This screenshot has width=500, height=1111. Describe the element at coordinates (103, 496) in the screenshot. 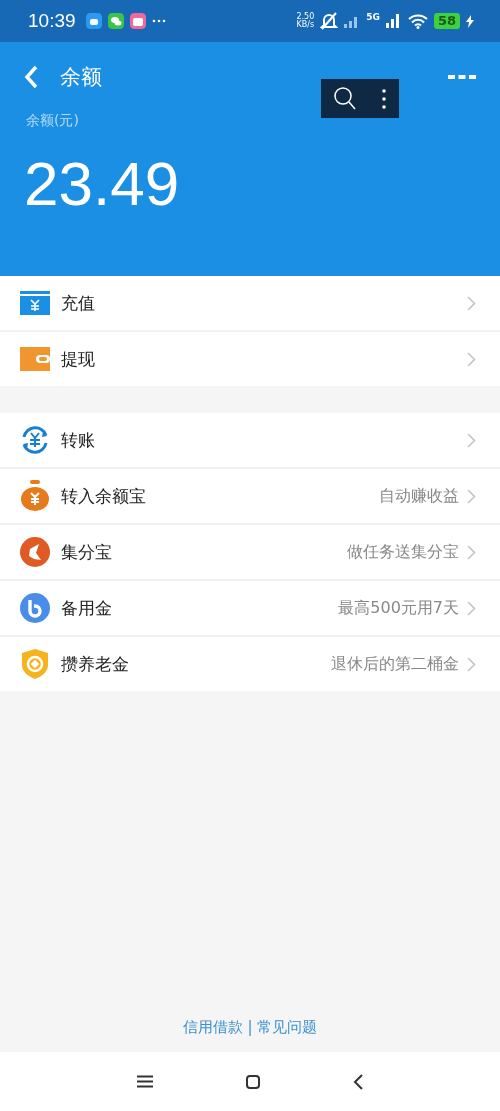

I see `menu-item-label: 转入余额宝` at that location.